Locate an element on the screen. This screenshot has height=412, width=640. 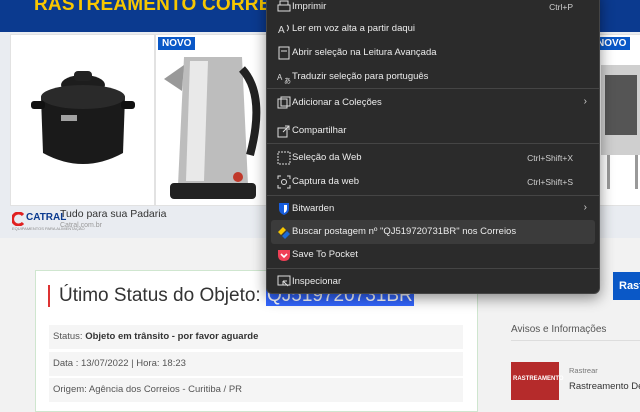
collections-icon is located at coordinates (284, 102).